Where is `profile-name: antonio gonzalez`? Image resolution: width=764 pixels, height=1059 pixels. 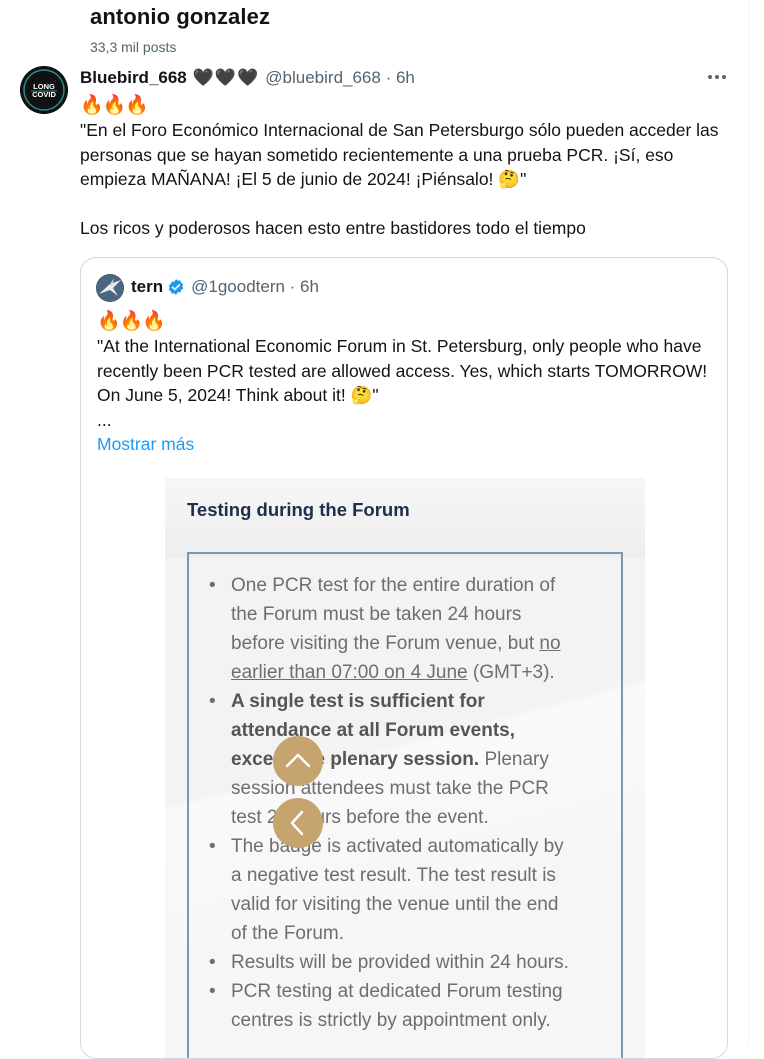 profile-name: antonio gonzalez is located at coordinates (180, 16).